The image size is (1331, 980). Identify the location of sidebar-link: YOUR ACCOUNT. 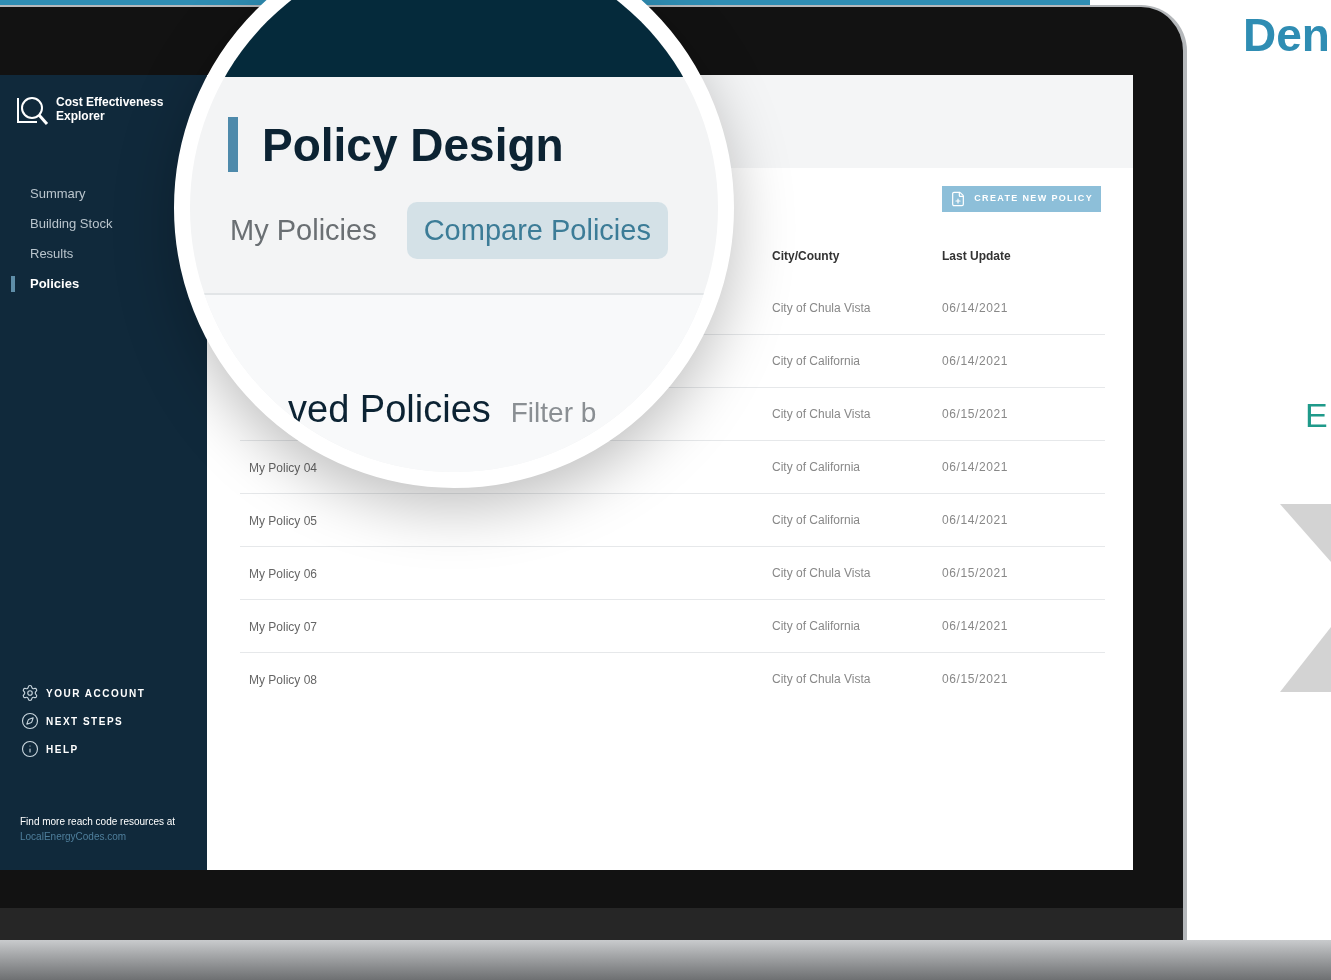
(114, 693).